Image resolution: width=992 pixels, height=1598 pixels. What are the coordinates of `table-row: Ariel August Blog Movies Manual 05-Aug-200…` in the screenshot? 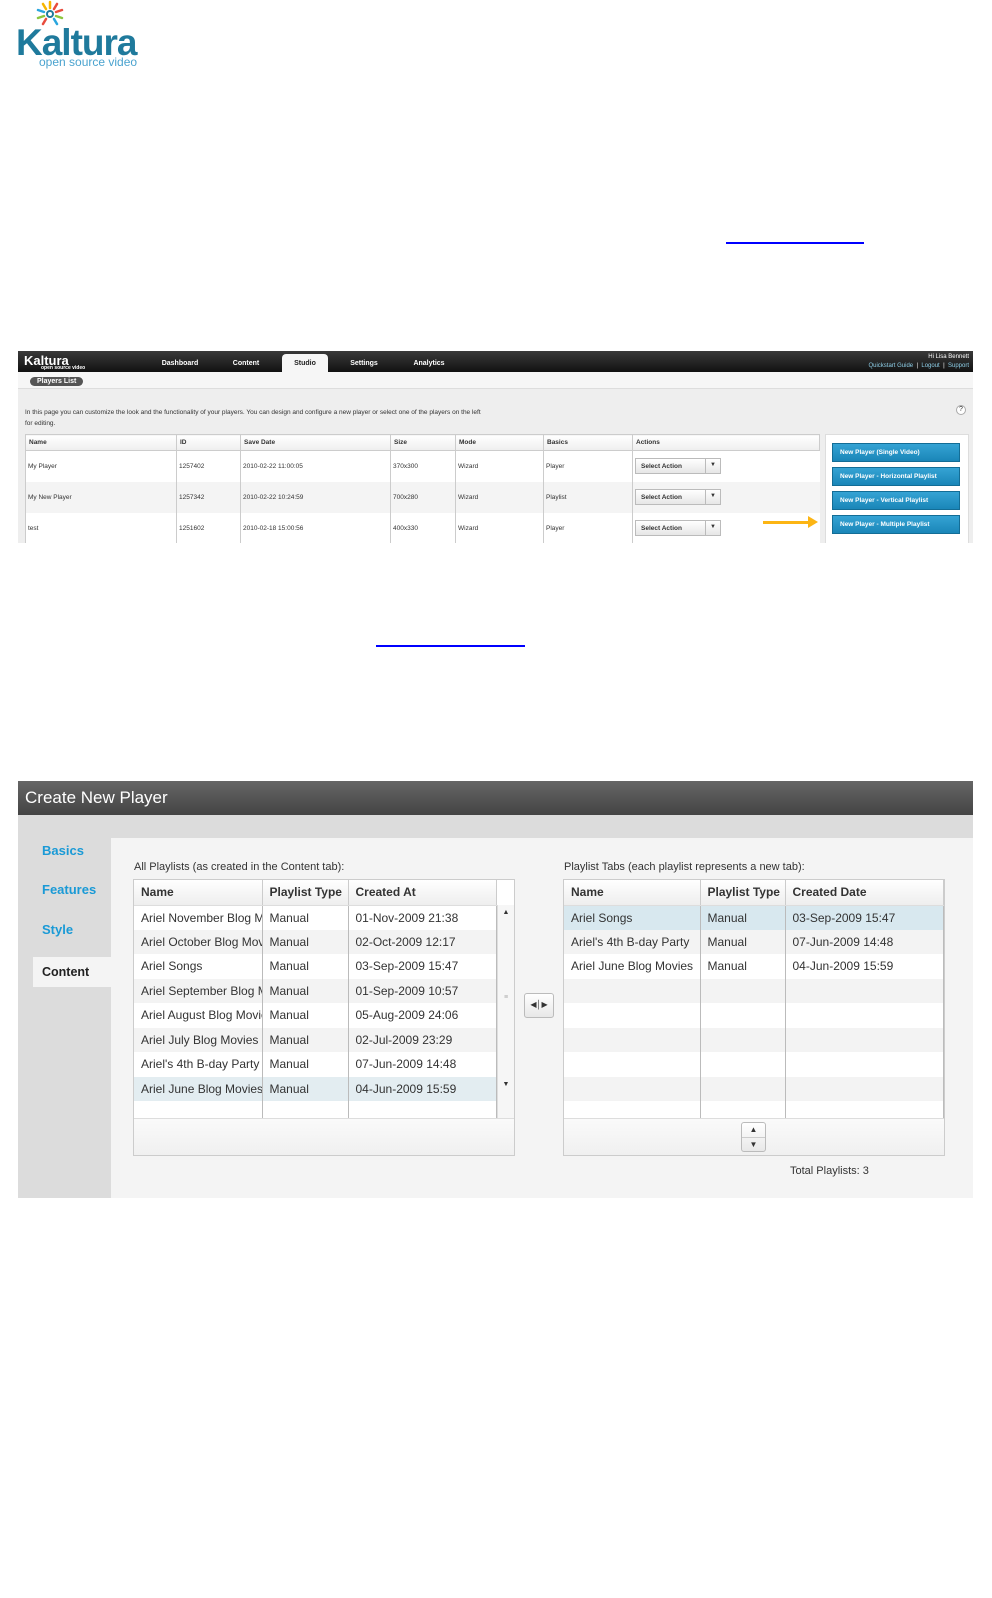 It's located at (315, 1015).